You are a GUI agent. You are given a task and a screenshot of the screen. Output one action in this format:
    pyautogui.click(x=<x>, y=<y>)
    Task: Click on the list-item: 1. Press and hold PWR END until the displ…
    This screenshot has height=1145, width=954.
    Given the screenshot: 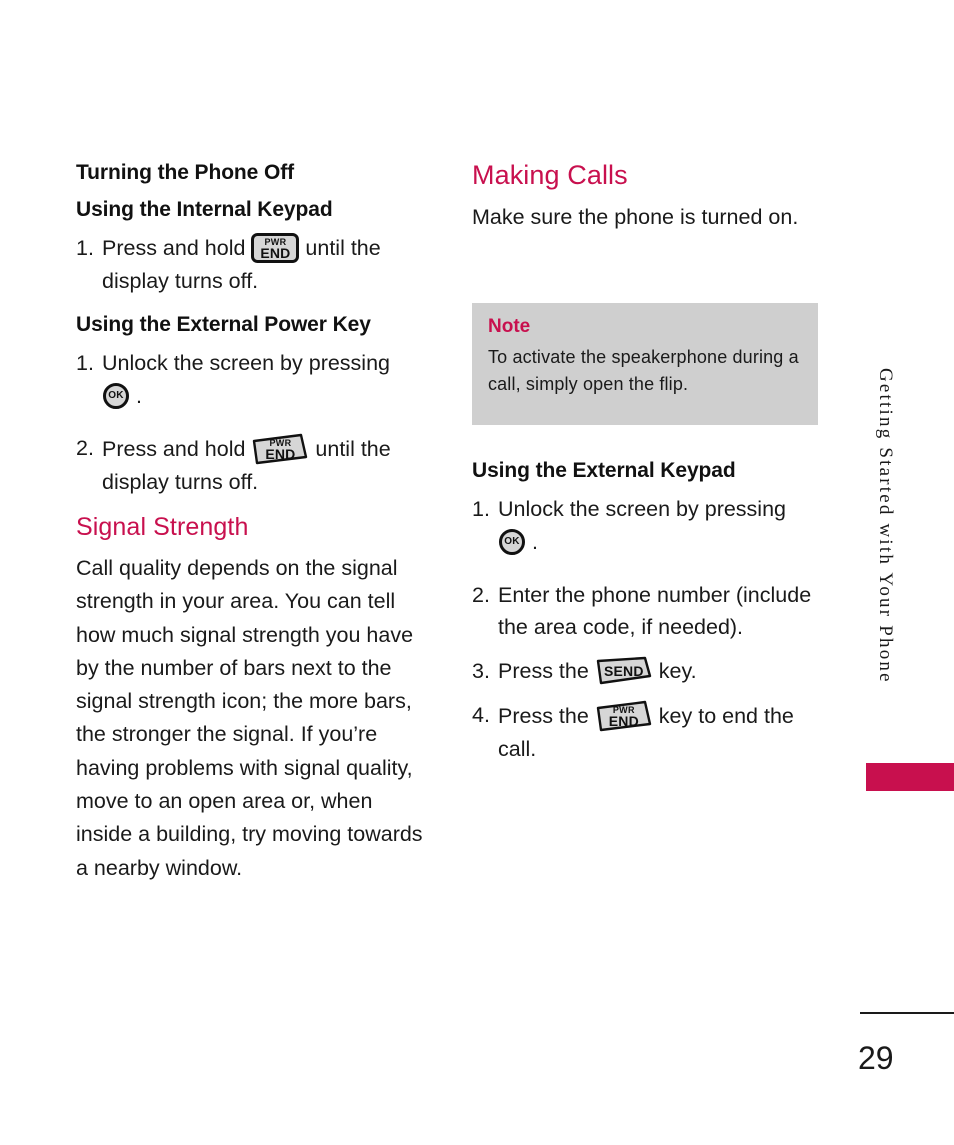 What is the action you would take?
    pyautogui.click(x=252, y=264)
    